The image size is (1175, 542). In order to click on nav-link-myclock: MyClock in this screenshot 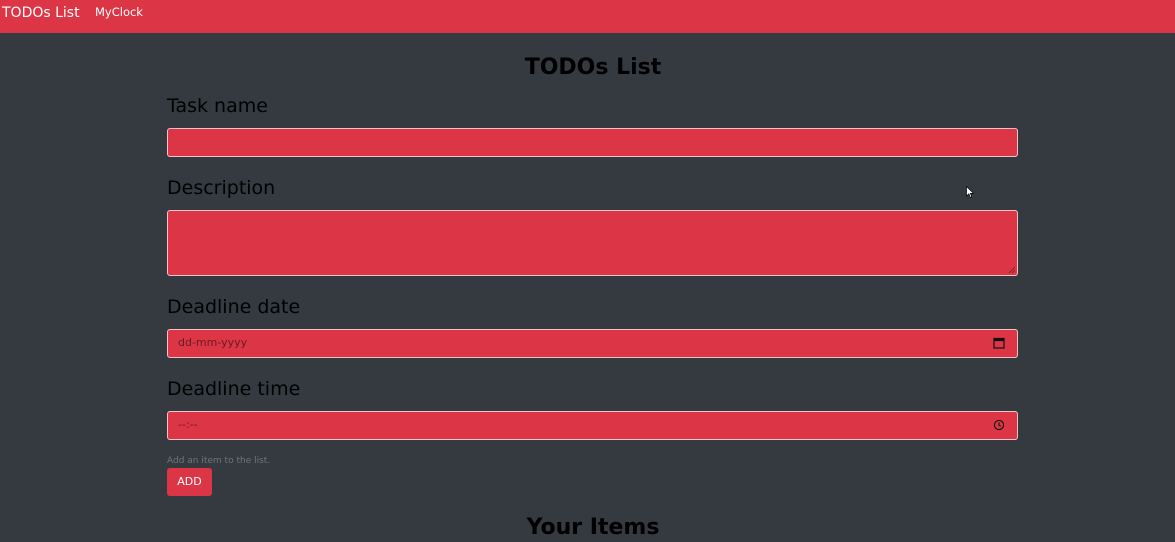, I will do `click(119, 12)`.